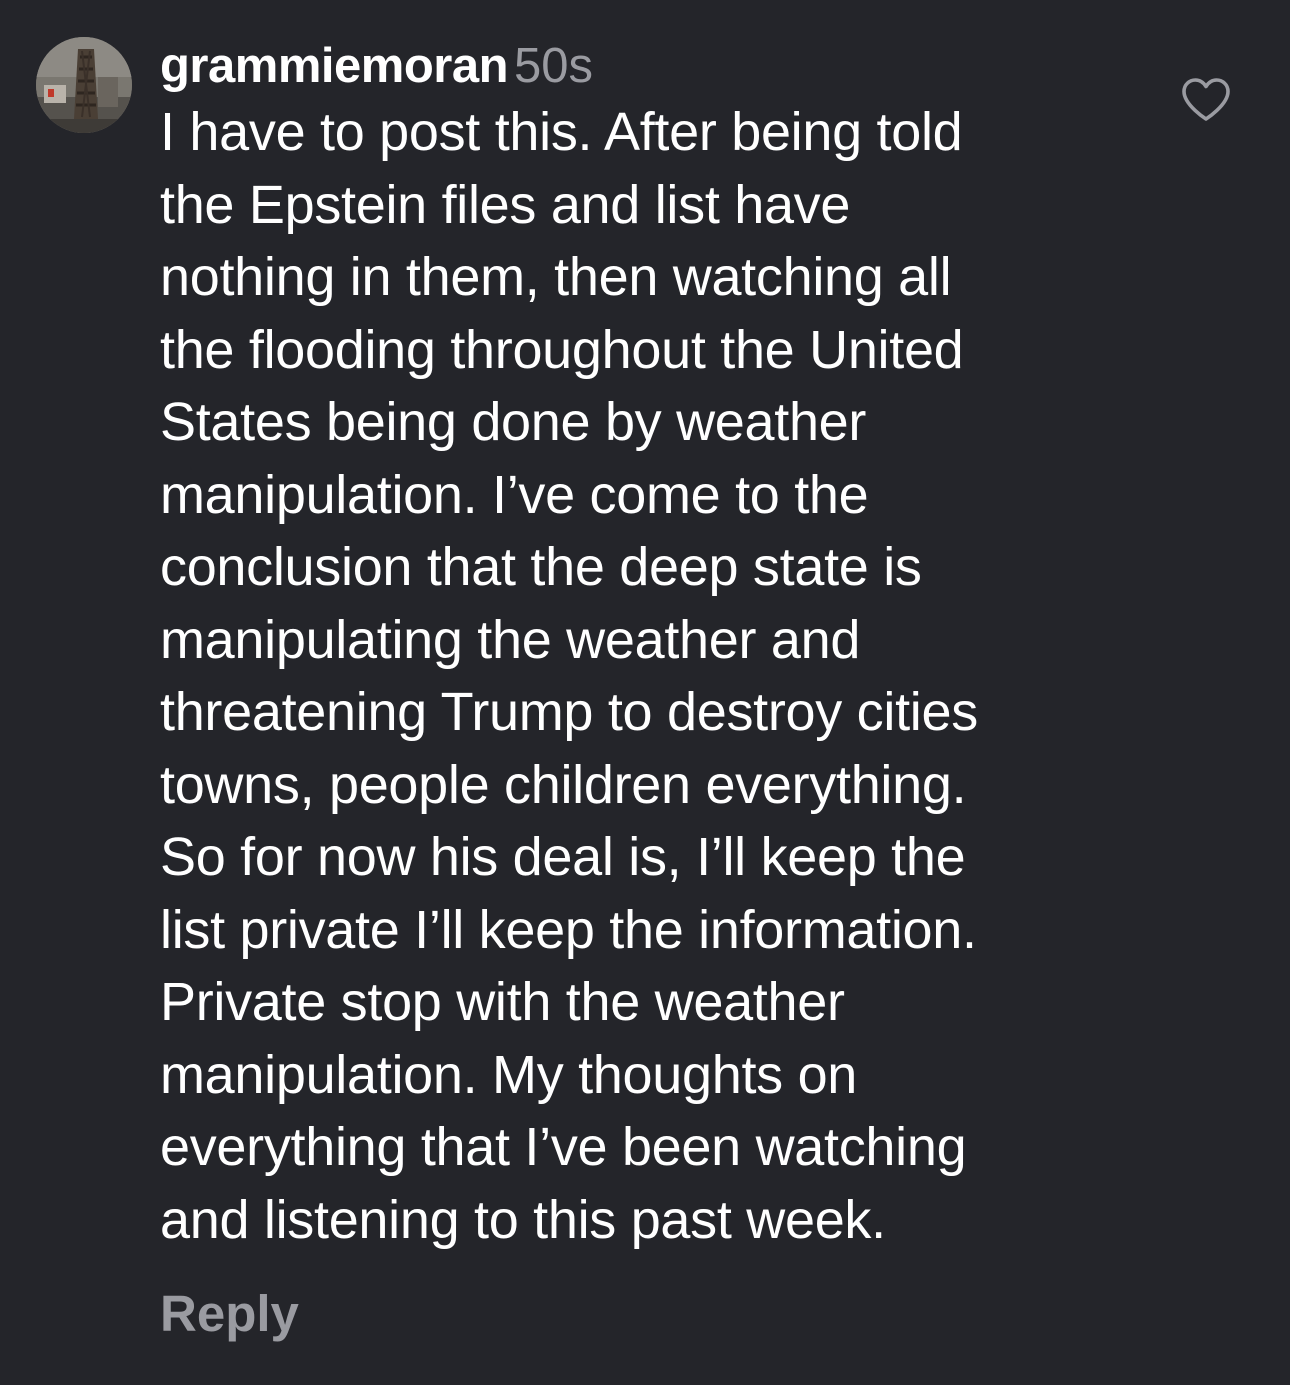 Image resolution: width=1290 pixels, height=1385 pixels. Describe the element at coordinates (563, 784) in the screenshot. I see `comment-text-line: towns, people children everything.` at that location.